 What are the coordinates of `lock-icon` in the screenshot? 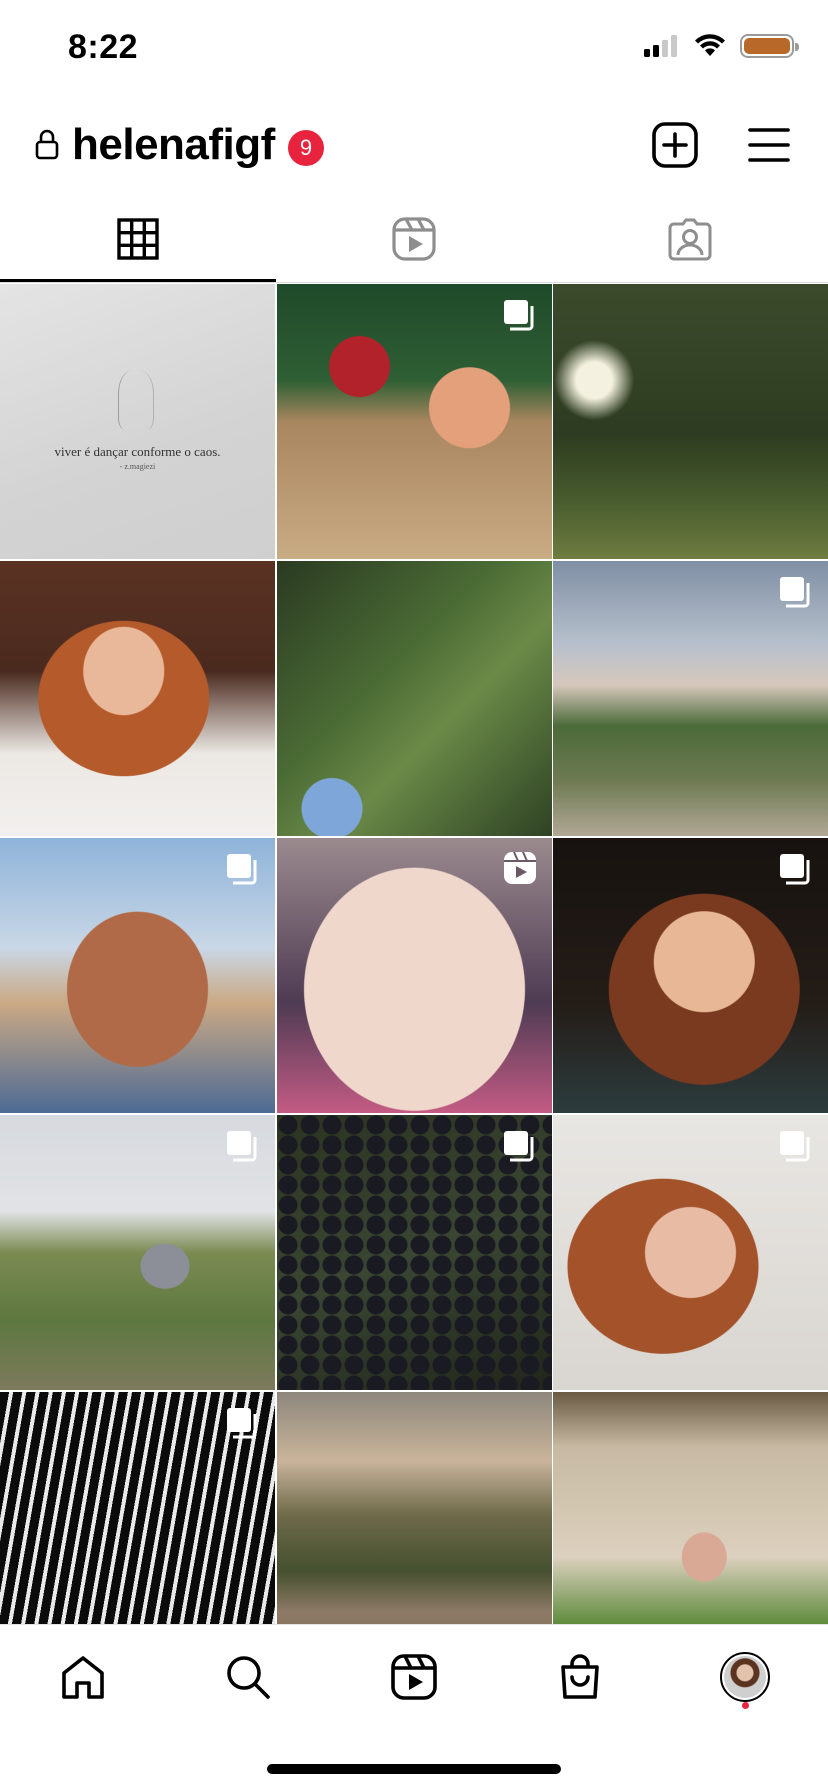 It's located at (47, 144).